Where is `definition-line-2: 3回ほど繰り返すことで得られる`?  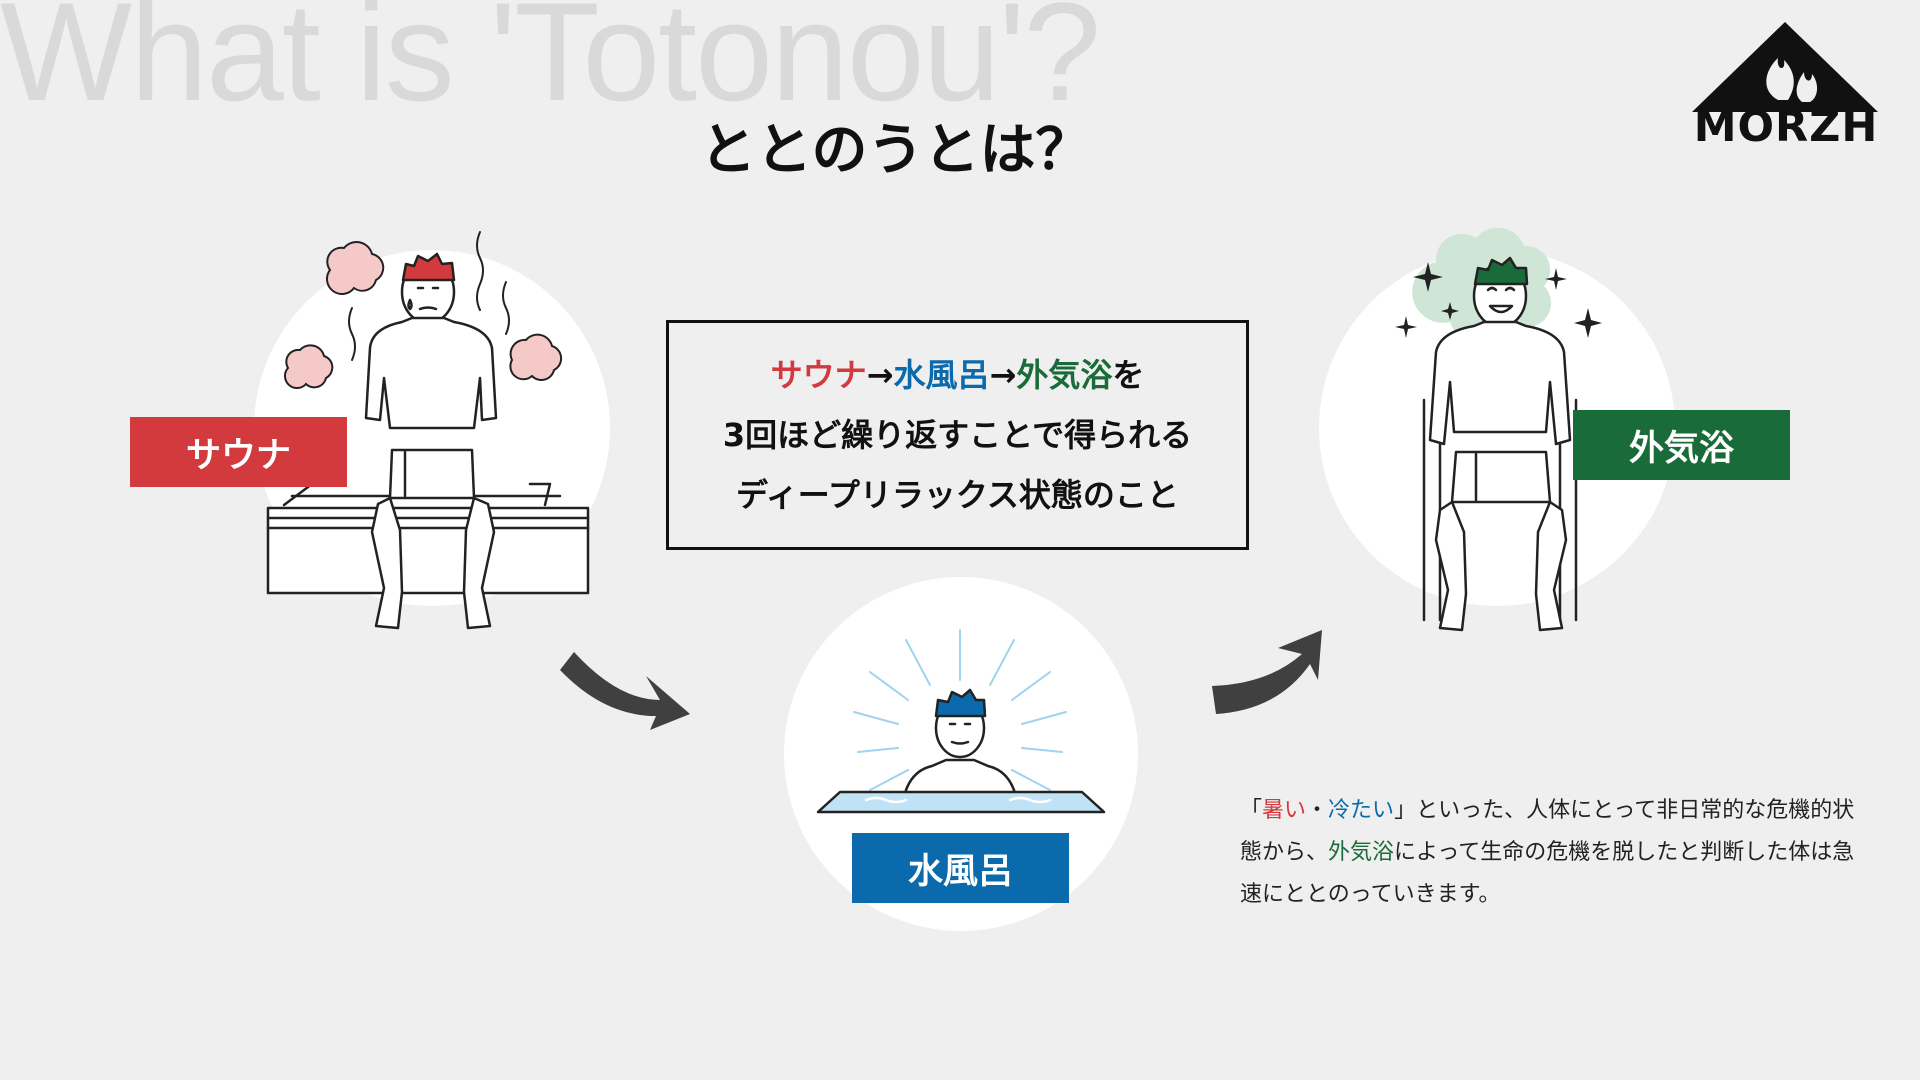
definition-line-2: 3回ほど繰り返すことで得られる is located at coordinates (957, 435).